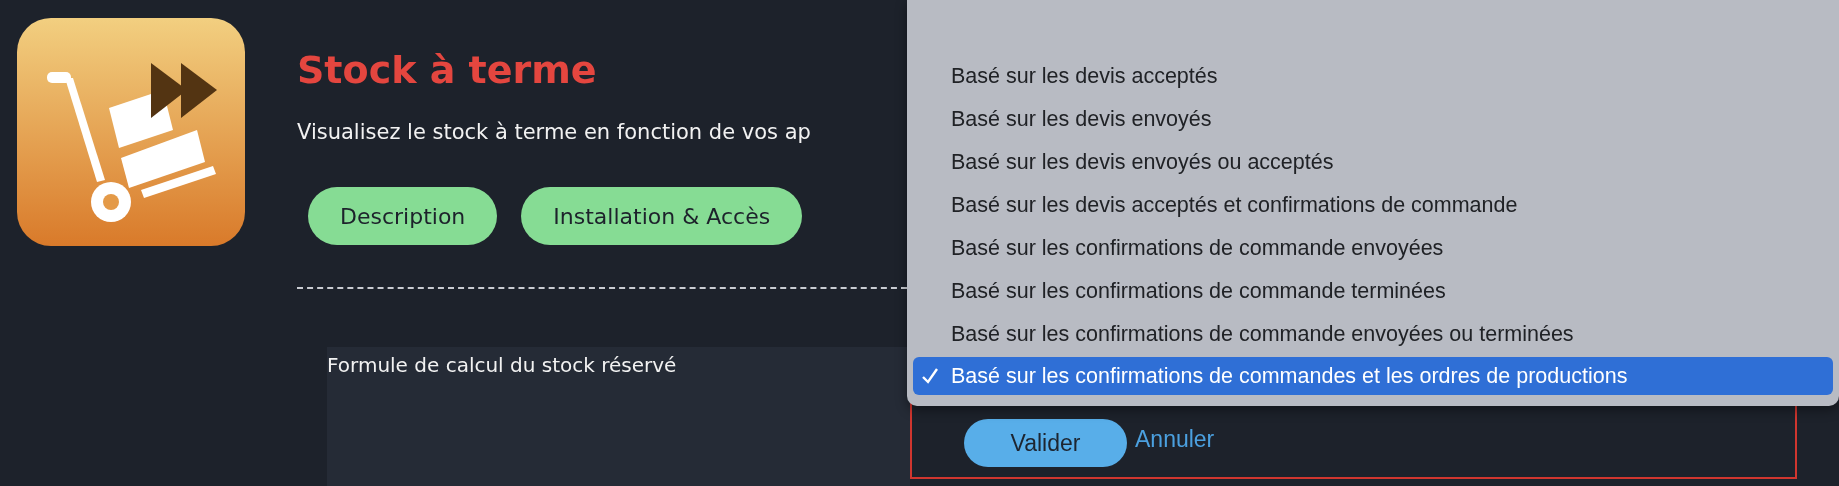 The width and height of the screenshot is (1839, 486). I want to click on check-icon, so click(930, 376).